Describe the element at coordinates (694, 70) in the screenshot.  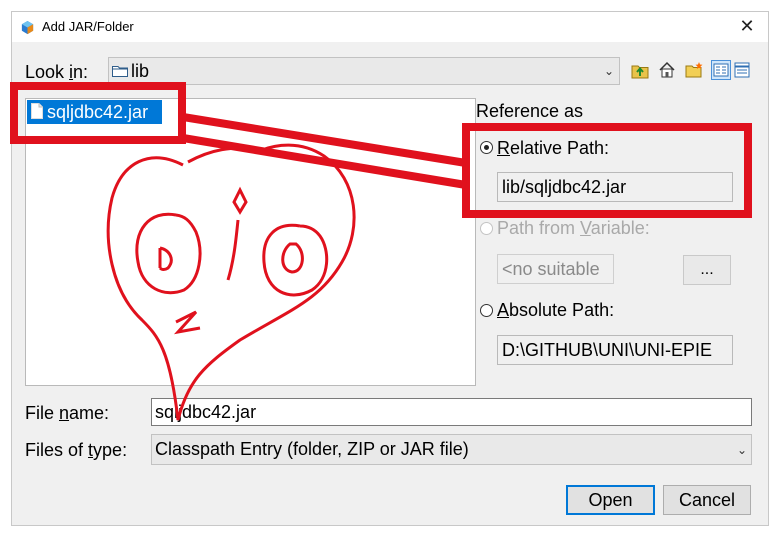
I see `new-folder-icon` at that location.